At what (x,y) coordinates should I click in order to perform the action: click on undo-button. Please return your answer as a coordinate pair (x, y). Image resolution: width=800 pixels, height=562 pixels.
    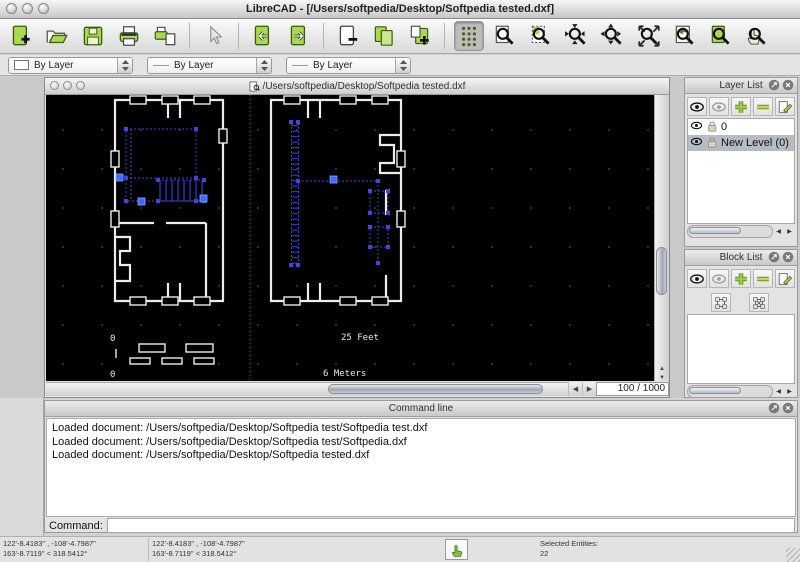
    Looking at the image, I should click on (263, 36).